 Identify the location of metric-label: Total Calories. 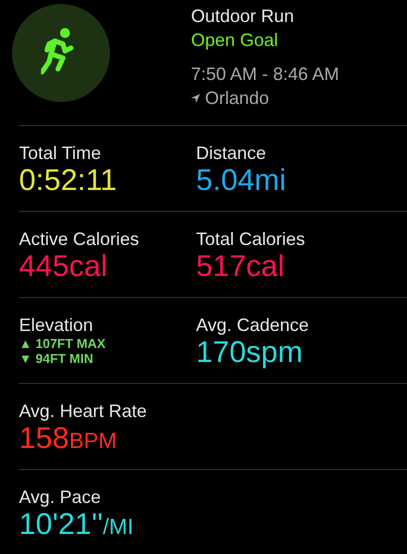
(251, 239).